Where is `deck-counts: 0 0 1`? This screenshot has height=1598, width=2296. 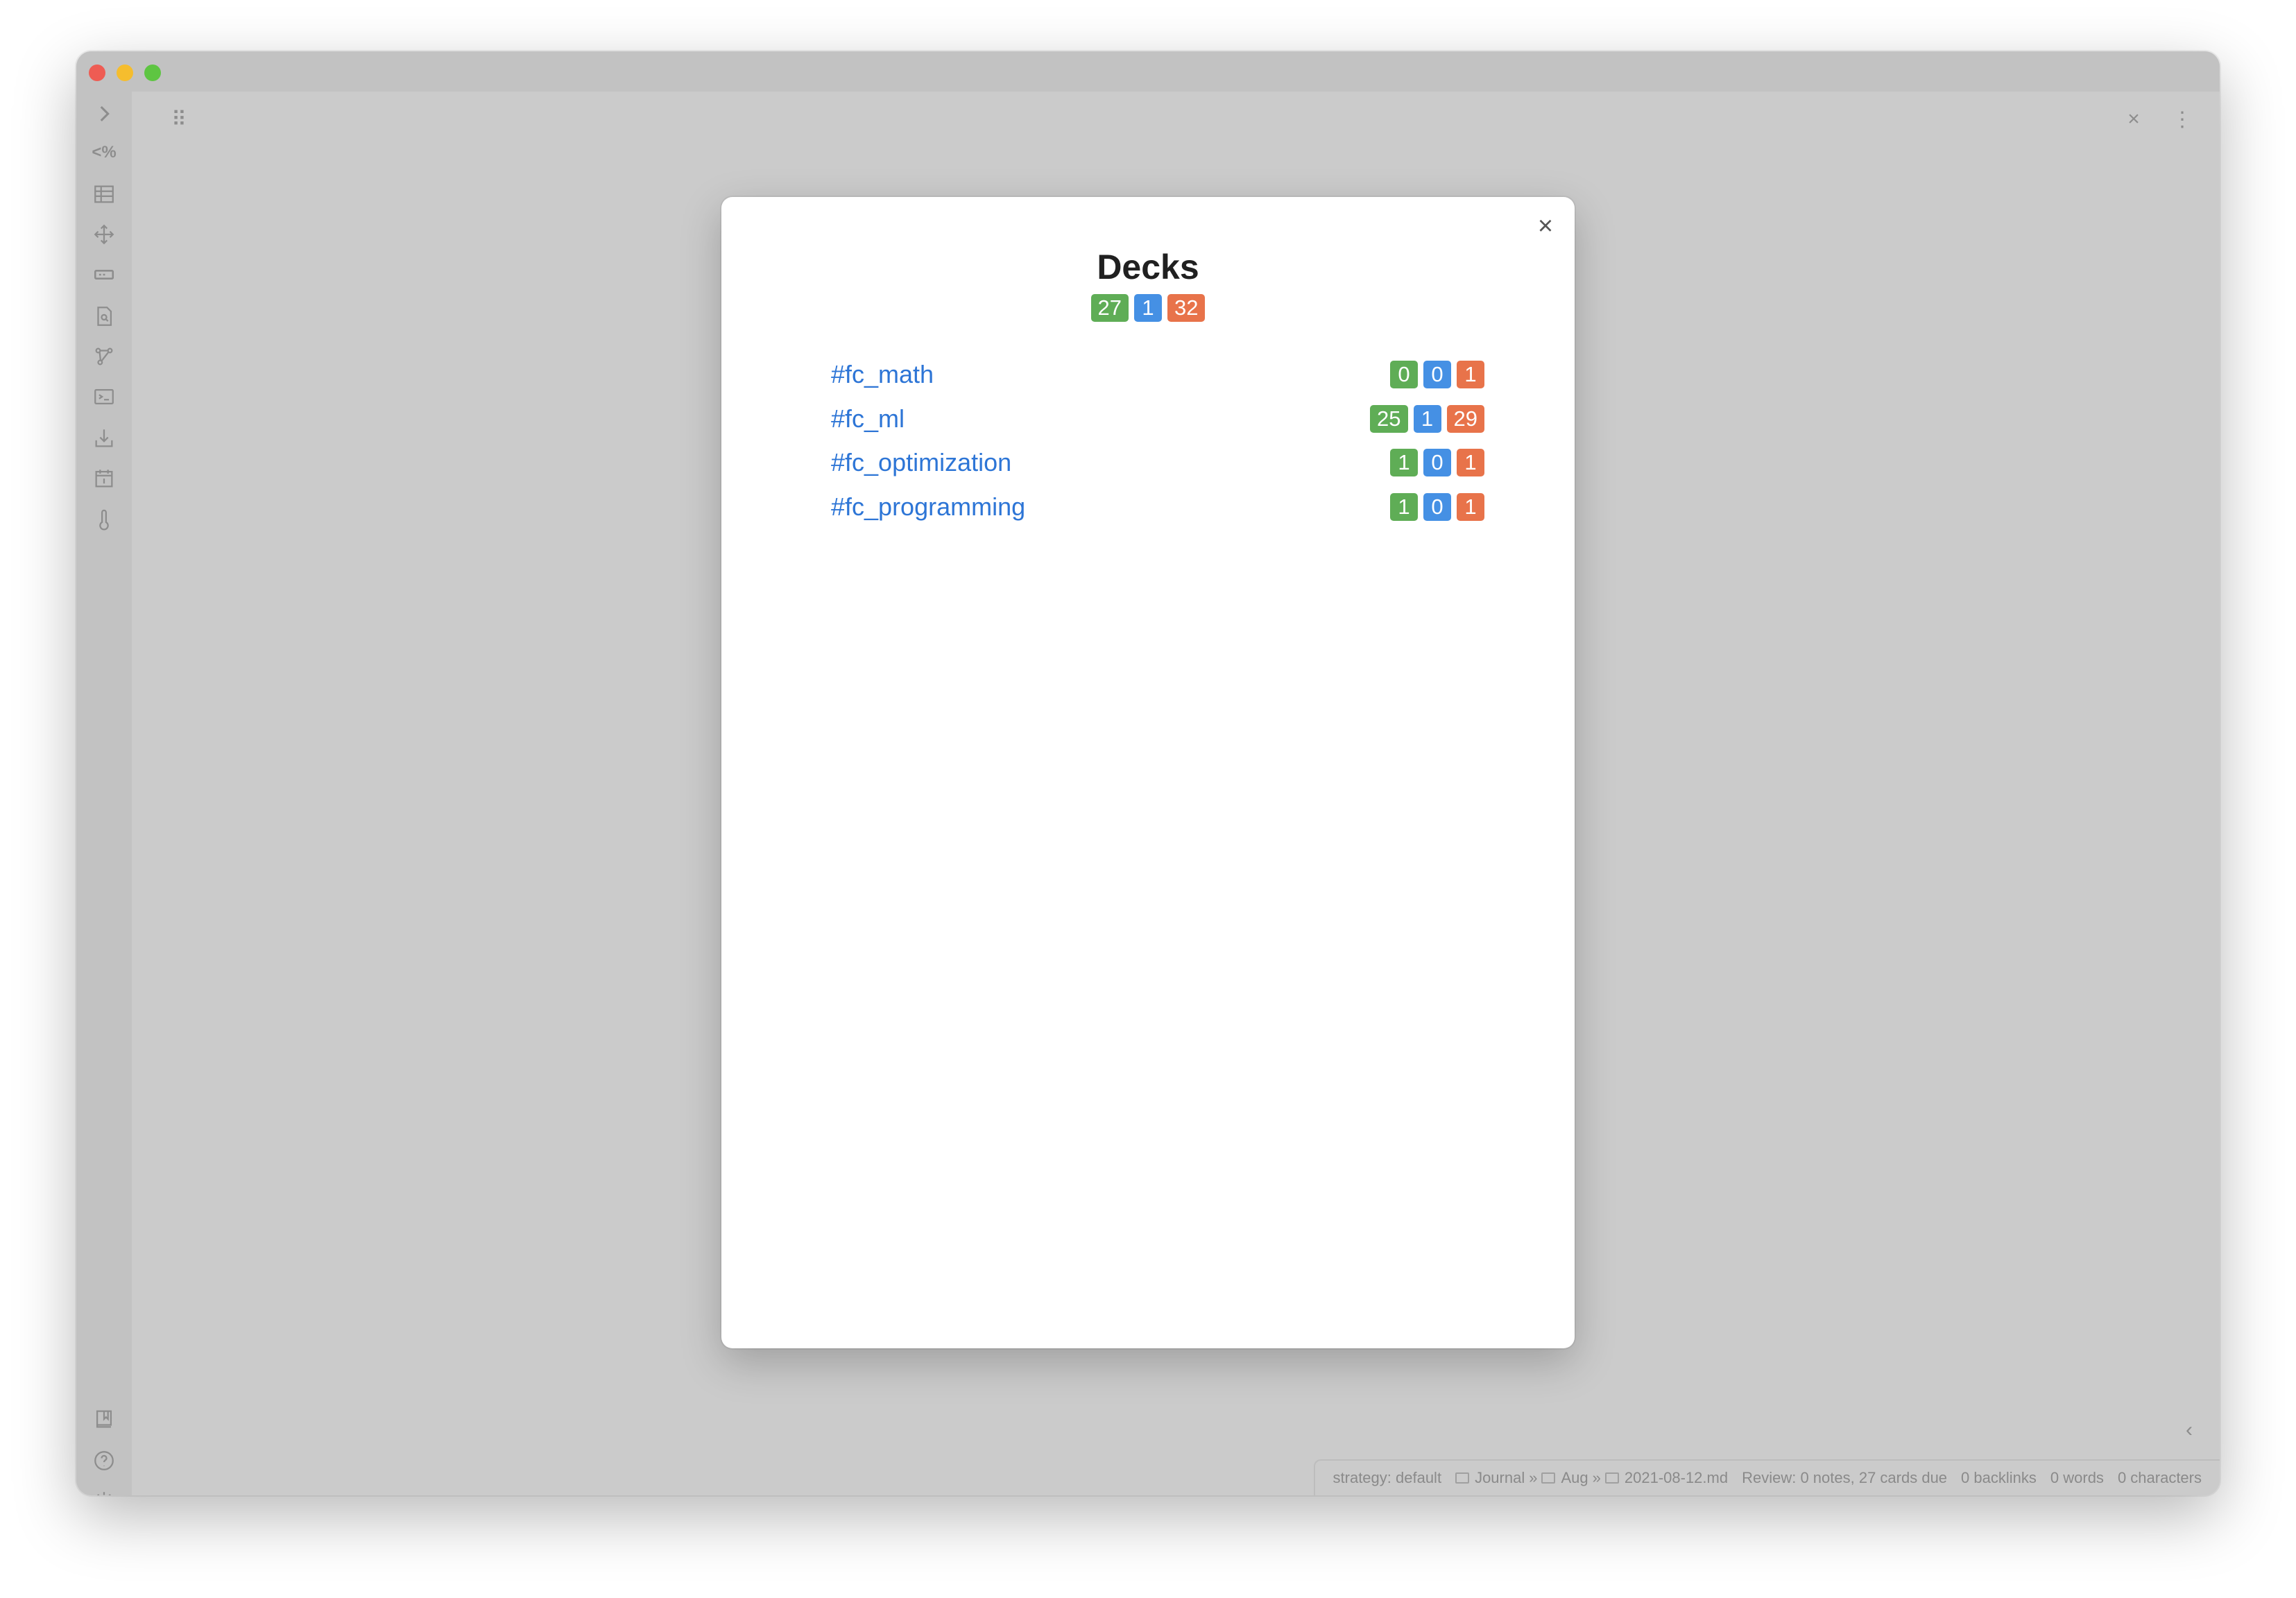
deck-counts: 0 0 1 is located at coordinates (1437, 374).